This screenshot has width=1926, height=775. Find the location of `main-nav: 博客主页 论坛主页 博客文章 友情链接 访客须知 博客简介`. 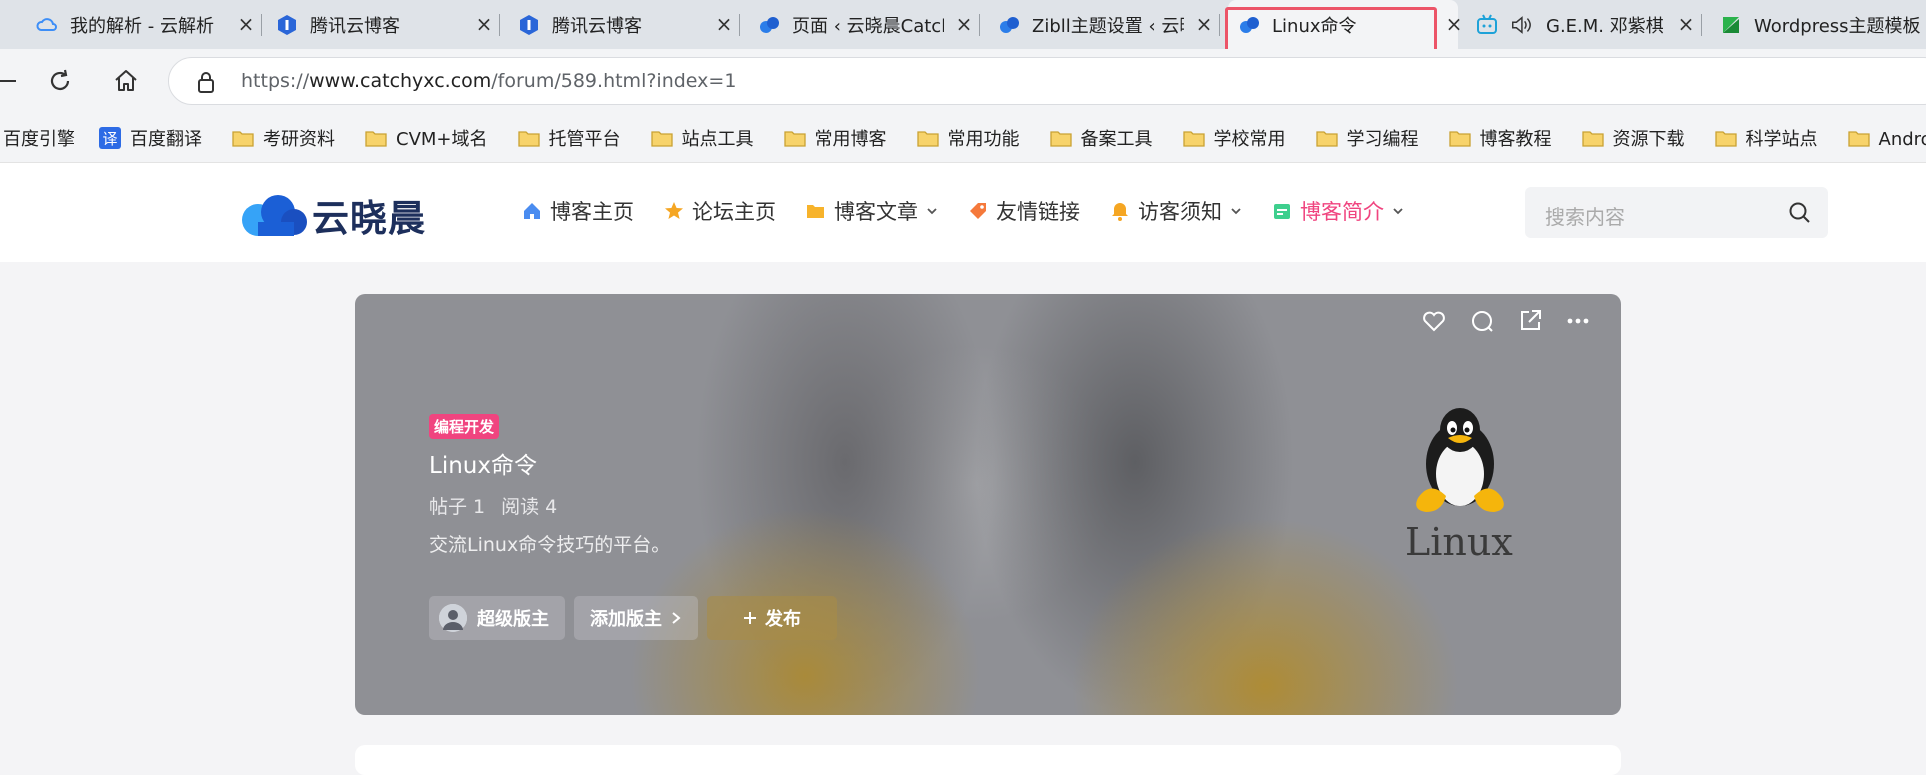

main-nav: 博客主页 论坛主页 博客文章 友情链接 访客须知 博客简介 is located at coordinates (978, 211).